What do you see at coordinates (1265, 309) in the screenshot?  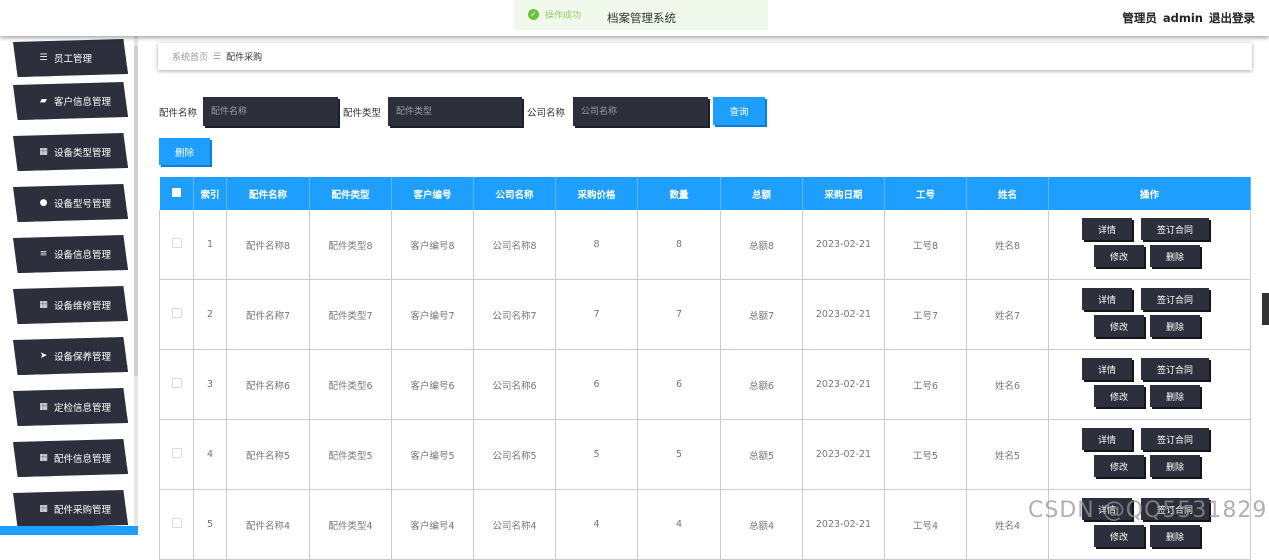 I see `scroll-handle` at bounding box center [1265, 309].